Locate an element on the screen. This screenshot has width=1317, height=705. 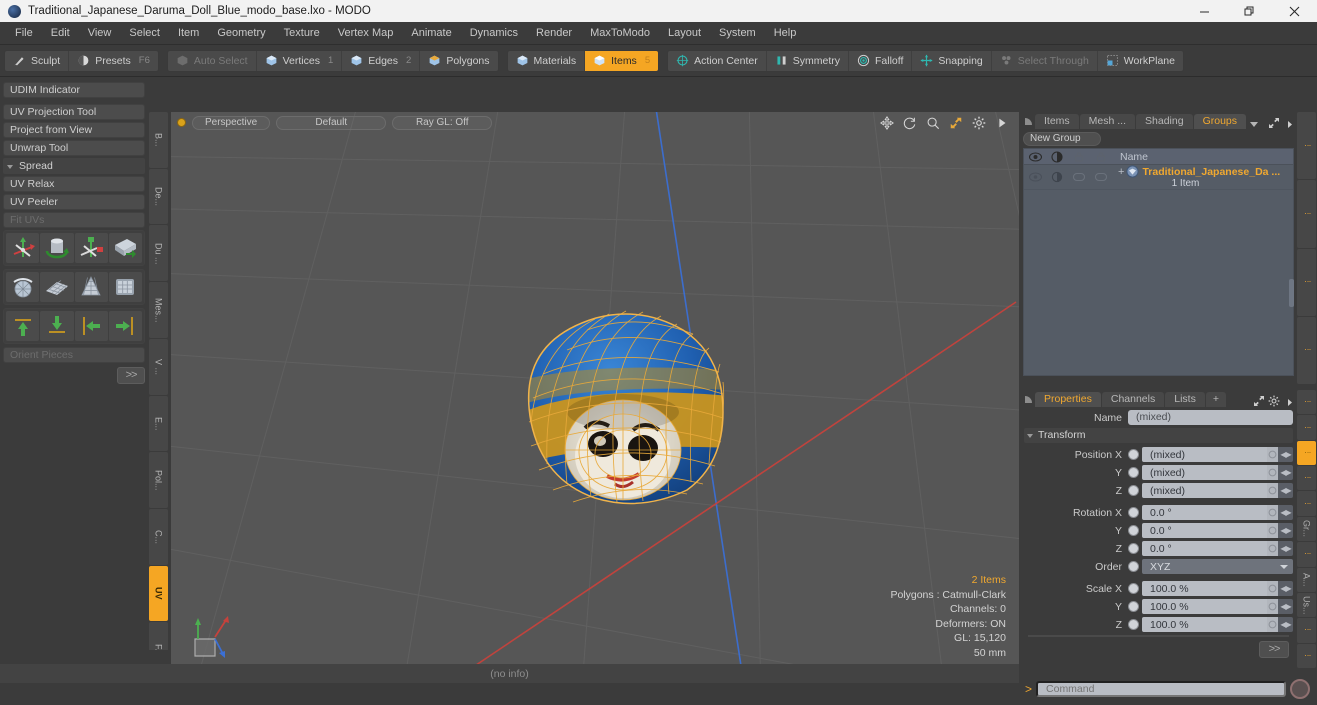
rotation-y-mini-toggle is located at coordinates (1272, 530).